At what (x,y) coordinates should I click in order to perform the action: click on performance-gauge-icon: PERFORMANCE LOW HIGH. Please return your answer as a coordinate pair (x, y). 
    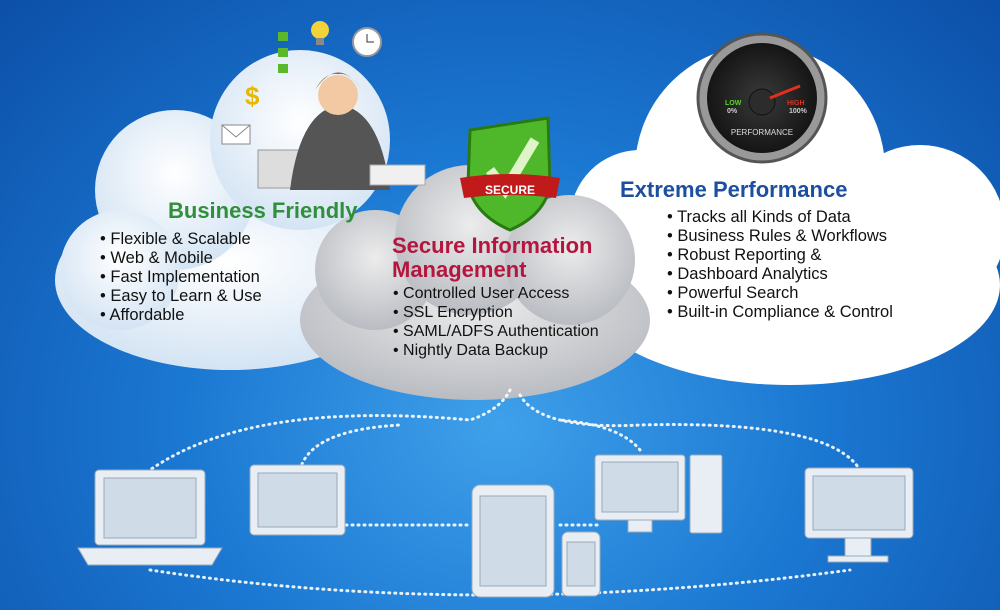
    Looking at the image, I should click on (762, 98).